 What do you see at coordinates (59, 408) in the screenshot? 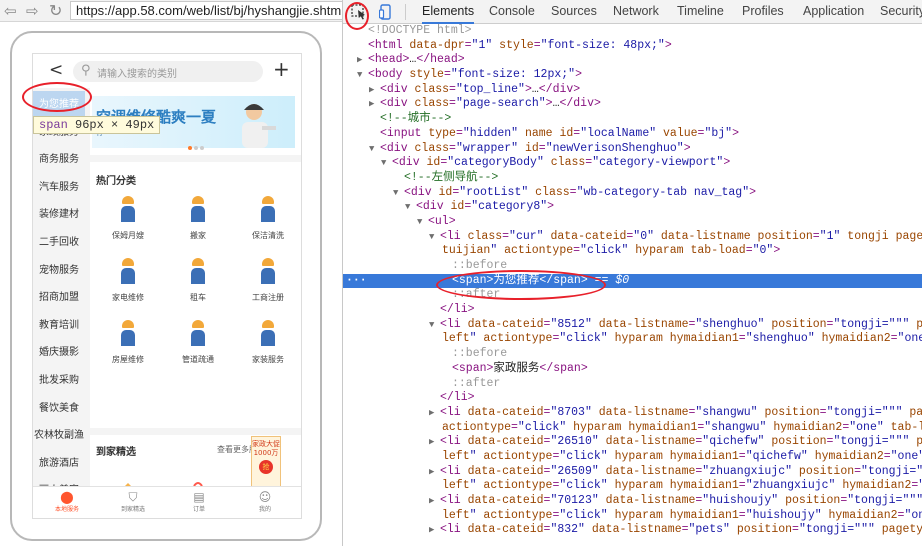
I see `sidebar-item: 餐饮美食` at bounding box center [59, 408].